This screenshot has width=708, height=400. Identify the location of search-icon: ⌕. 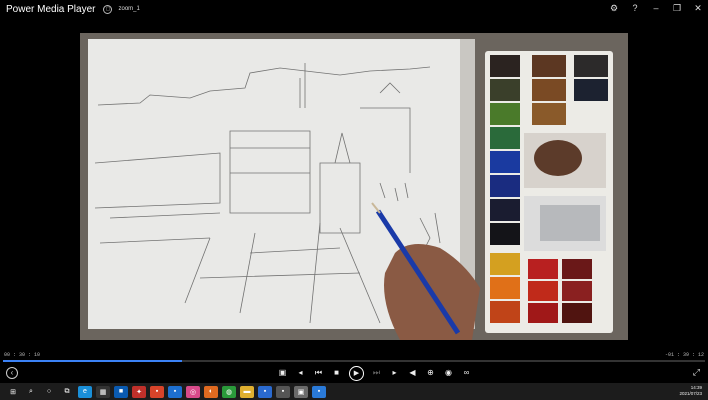
(31, 392).